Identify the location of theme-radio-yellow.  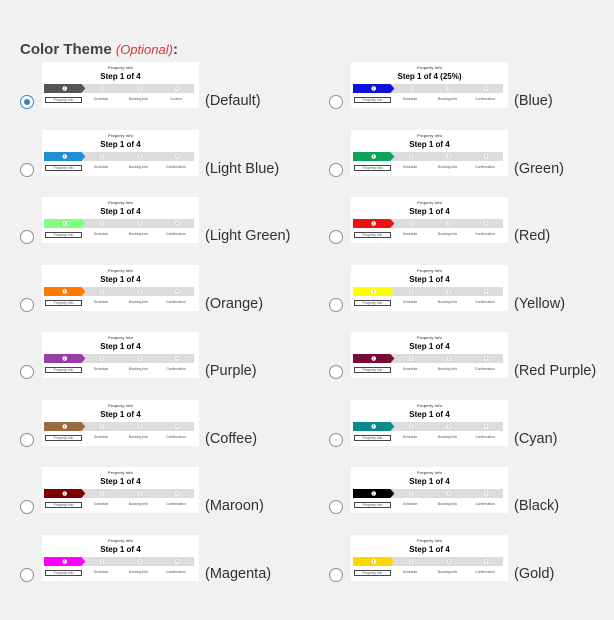
(336, 304).